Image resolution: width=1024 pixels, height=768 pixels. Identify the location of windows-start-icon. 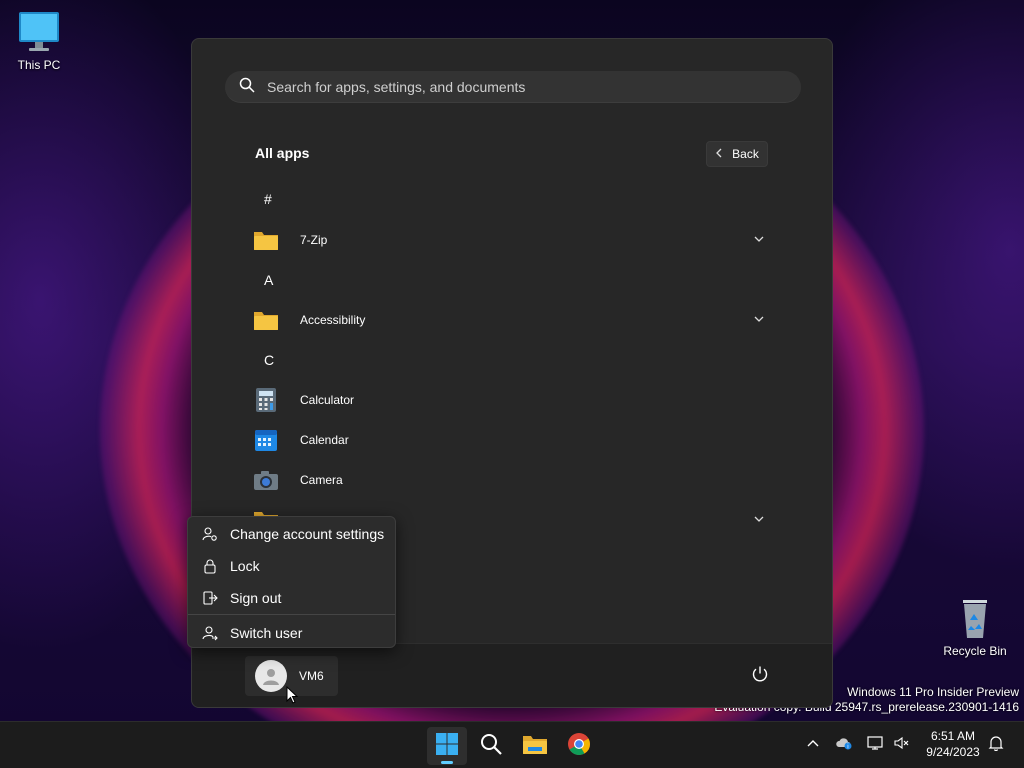
(447, 746).